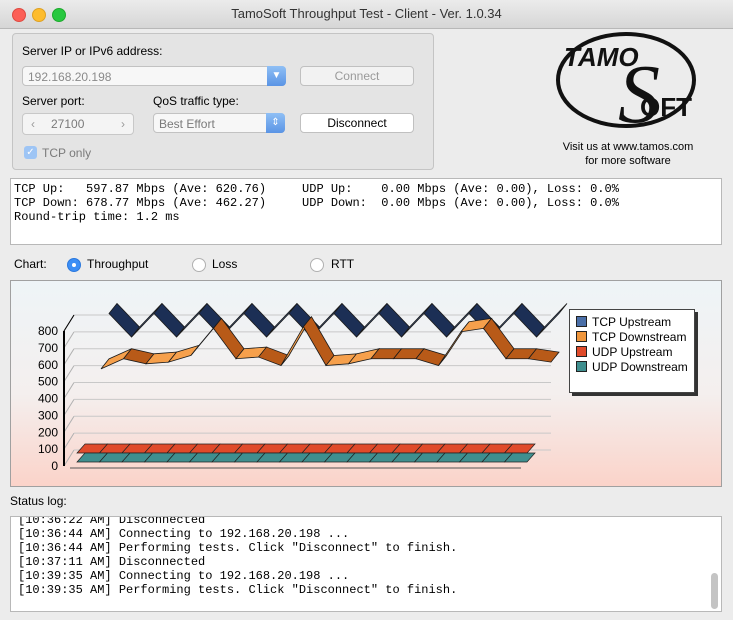  What do you see at coordinates (342, 265) in the screenshot?
I see `rtt-radio-label: RTT` at bounding box center [342, 265].